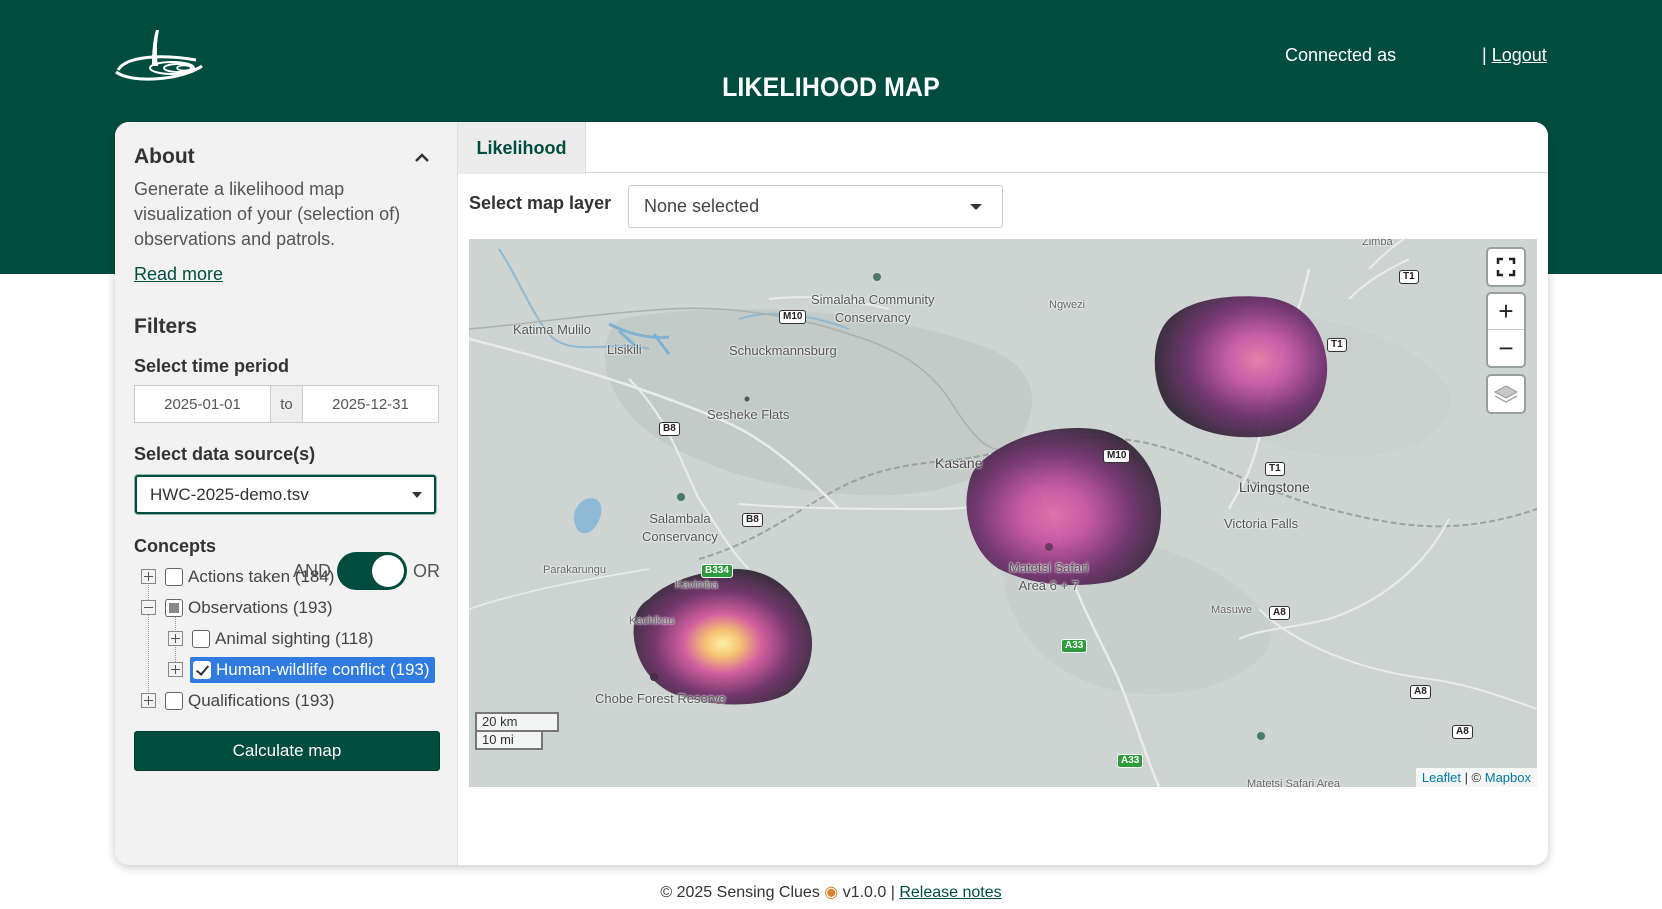 The height and width of the screenshot is (909, 1662). What do you see at coordinates (717, 571) in the screenshot?
I see `road-shield: B334` at bounding box center [717, 571].